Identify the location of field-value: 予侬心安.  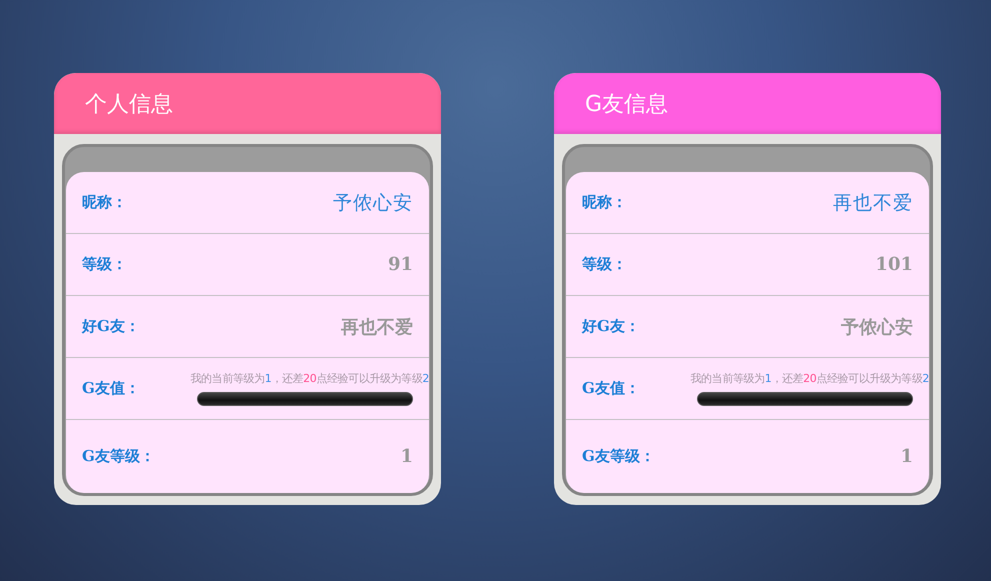
(877, 327).